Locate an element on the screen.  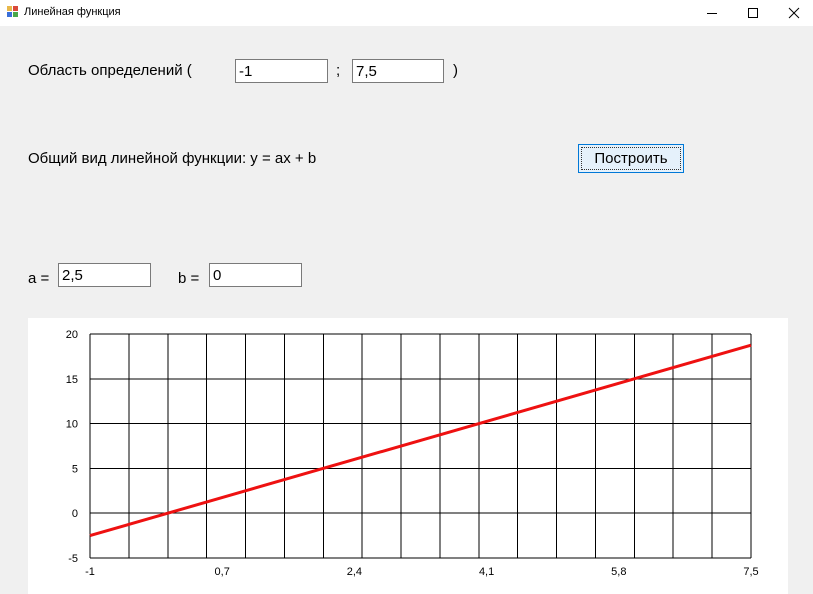
y-tick-label: 5 is located at coordinates (75, 469).